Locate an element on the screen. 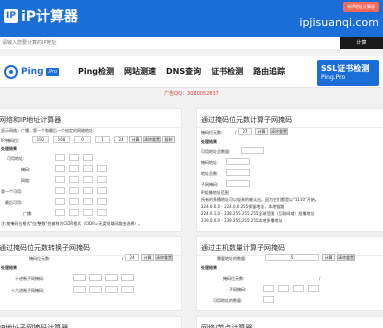  site-logo: IP iP计算器 is located at coordinates (41, 16).